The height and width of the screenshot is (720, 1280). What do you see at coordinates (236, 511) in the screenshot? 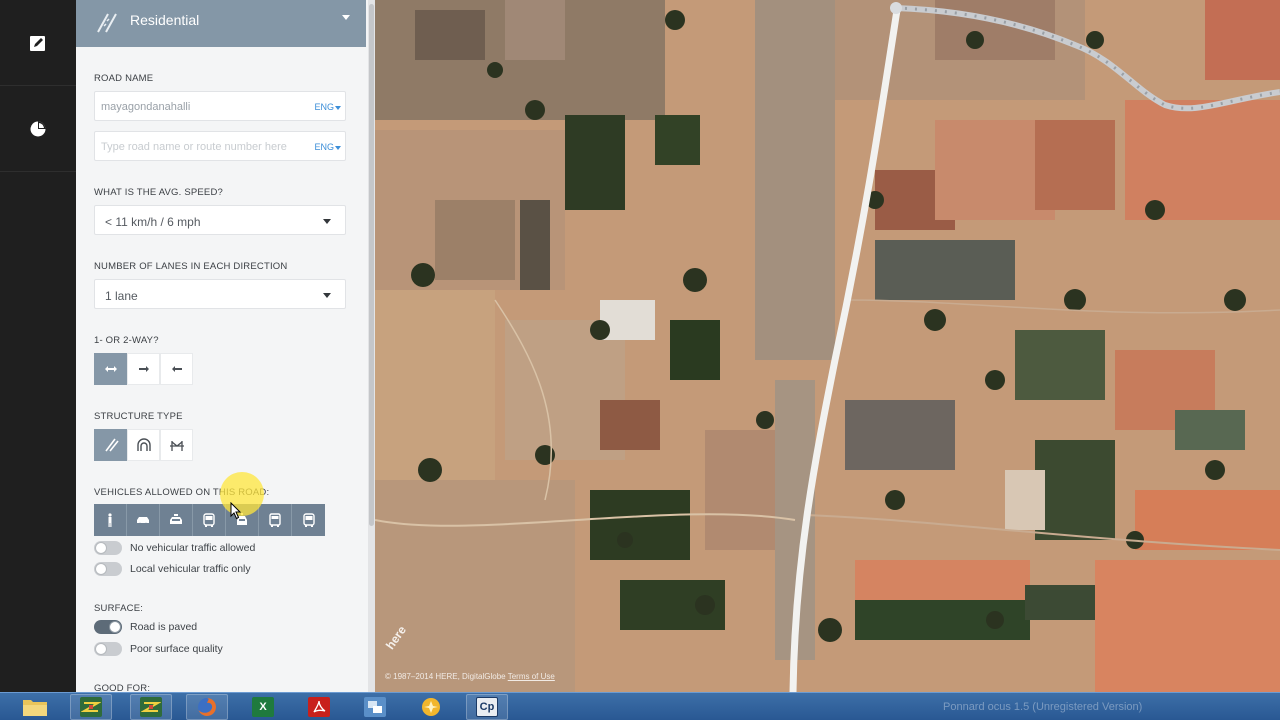
I see `mouse-cursor-icon` at bounding box center [236, 511].